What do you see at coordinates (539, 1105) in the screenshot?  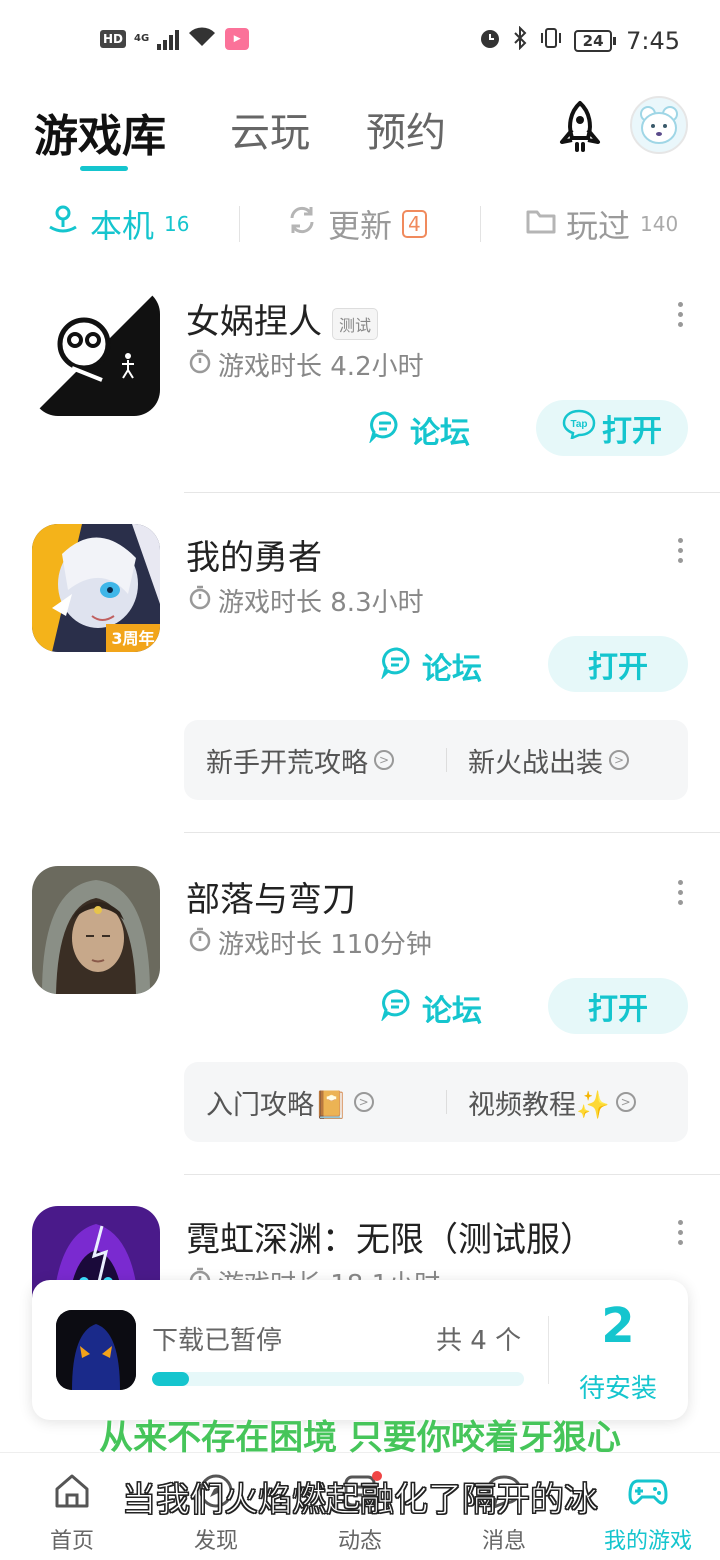 I see `guide-label: 视频教程✨` at bounding box center [539, 1105].